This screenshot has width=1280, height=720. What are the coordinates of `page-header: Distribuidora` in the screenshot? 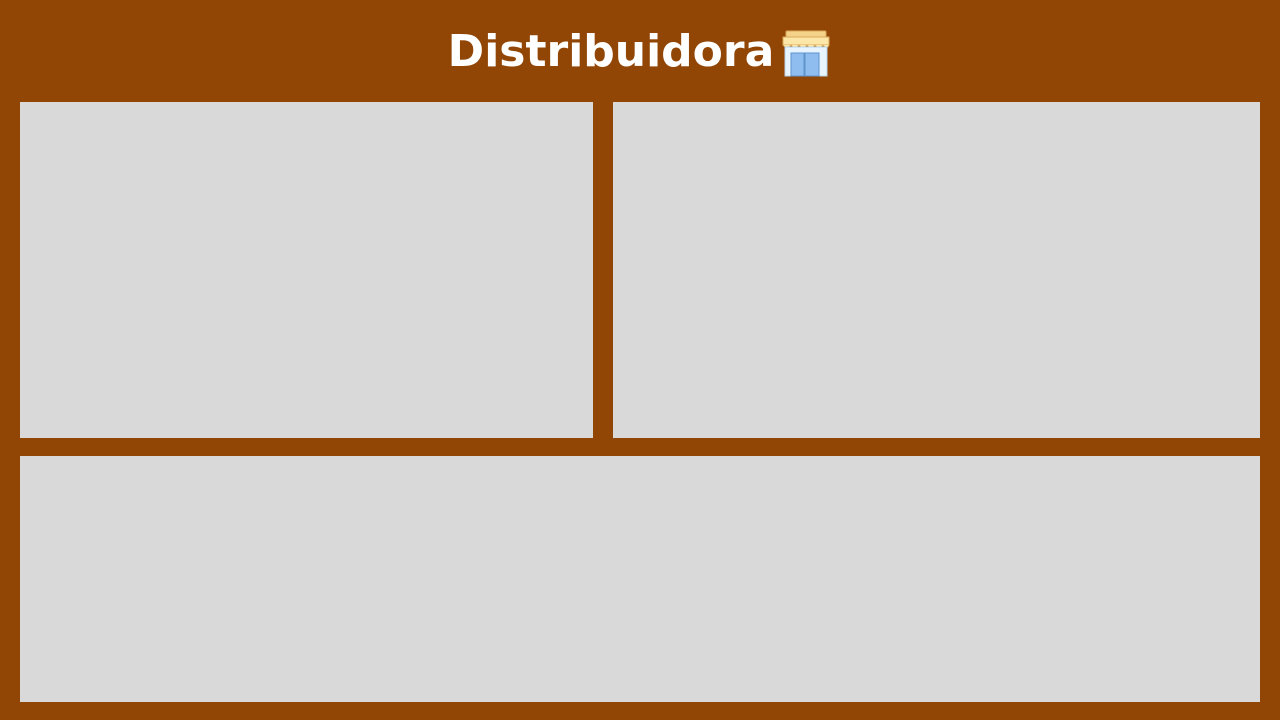 It's located at (640, 52).